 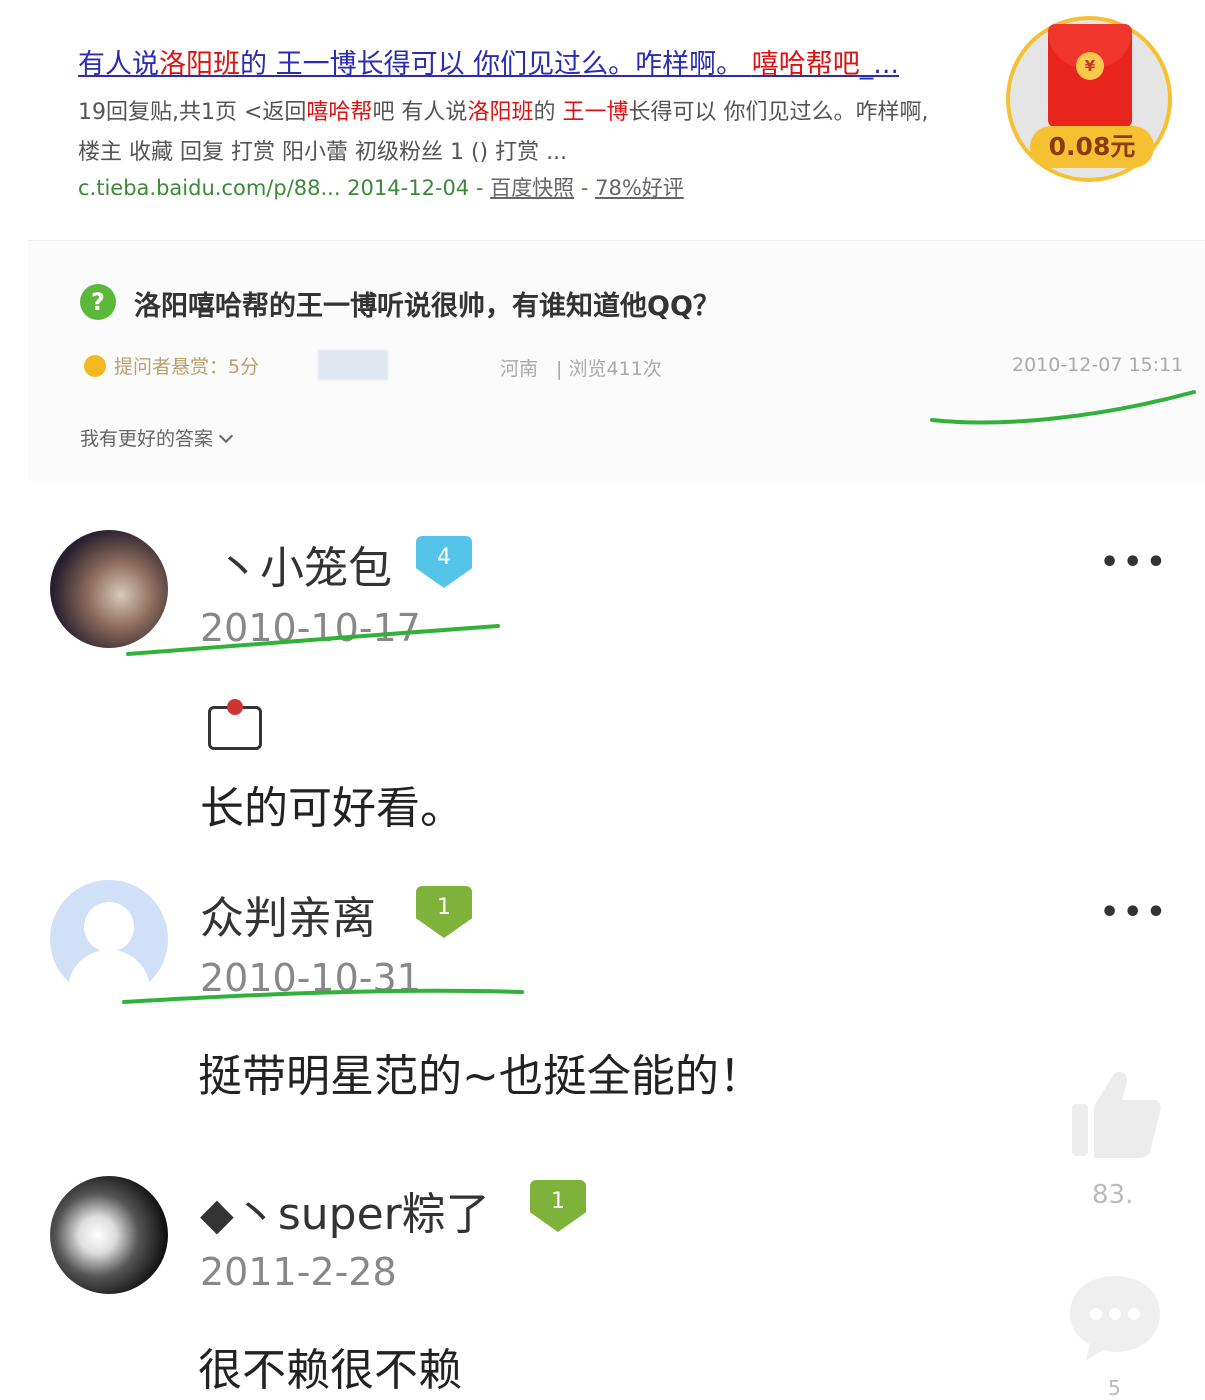 What do you see at coordinates (1090, 66) in the screenshot?
I see `envelope-coin-icon: ¥` at bounding box center [1090, 66].